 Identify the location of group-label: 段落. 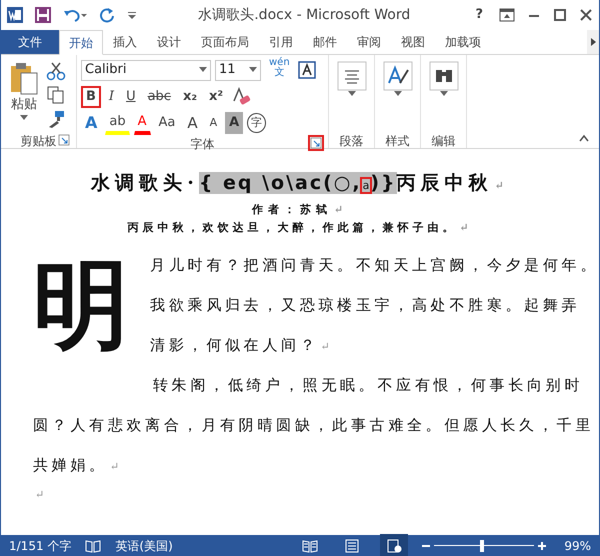
(352, 141).